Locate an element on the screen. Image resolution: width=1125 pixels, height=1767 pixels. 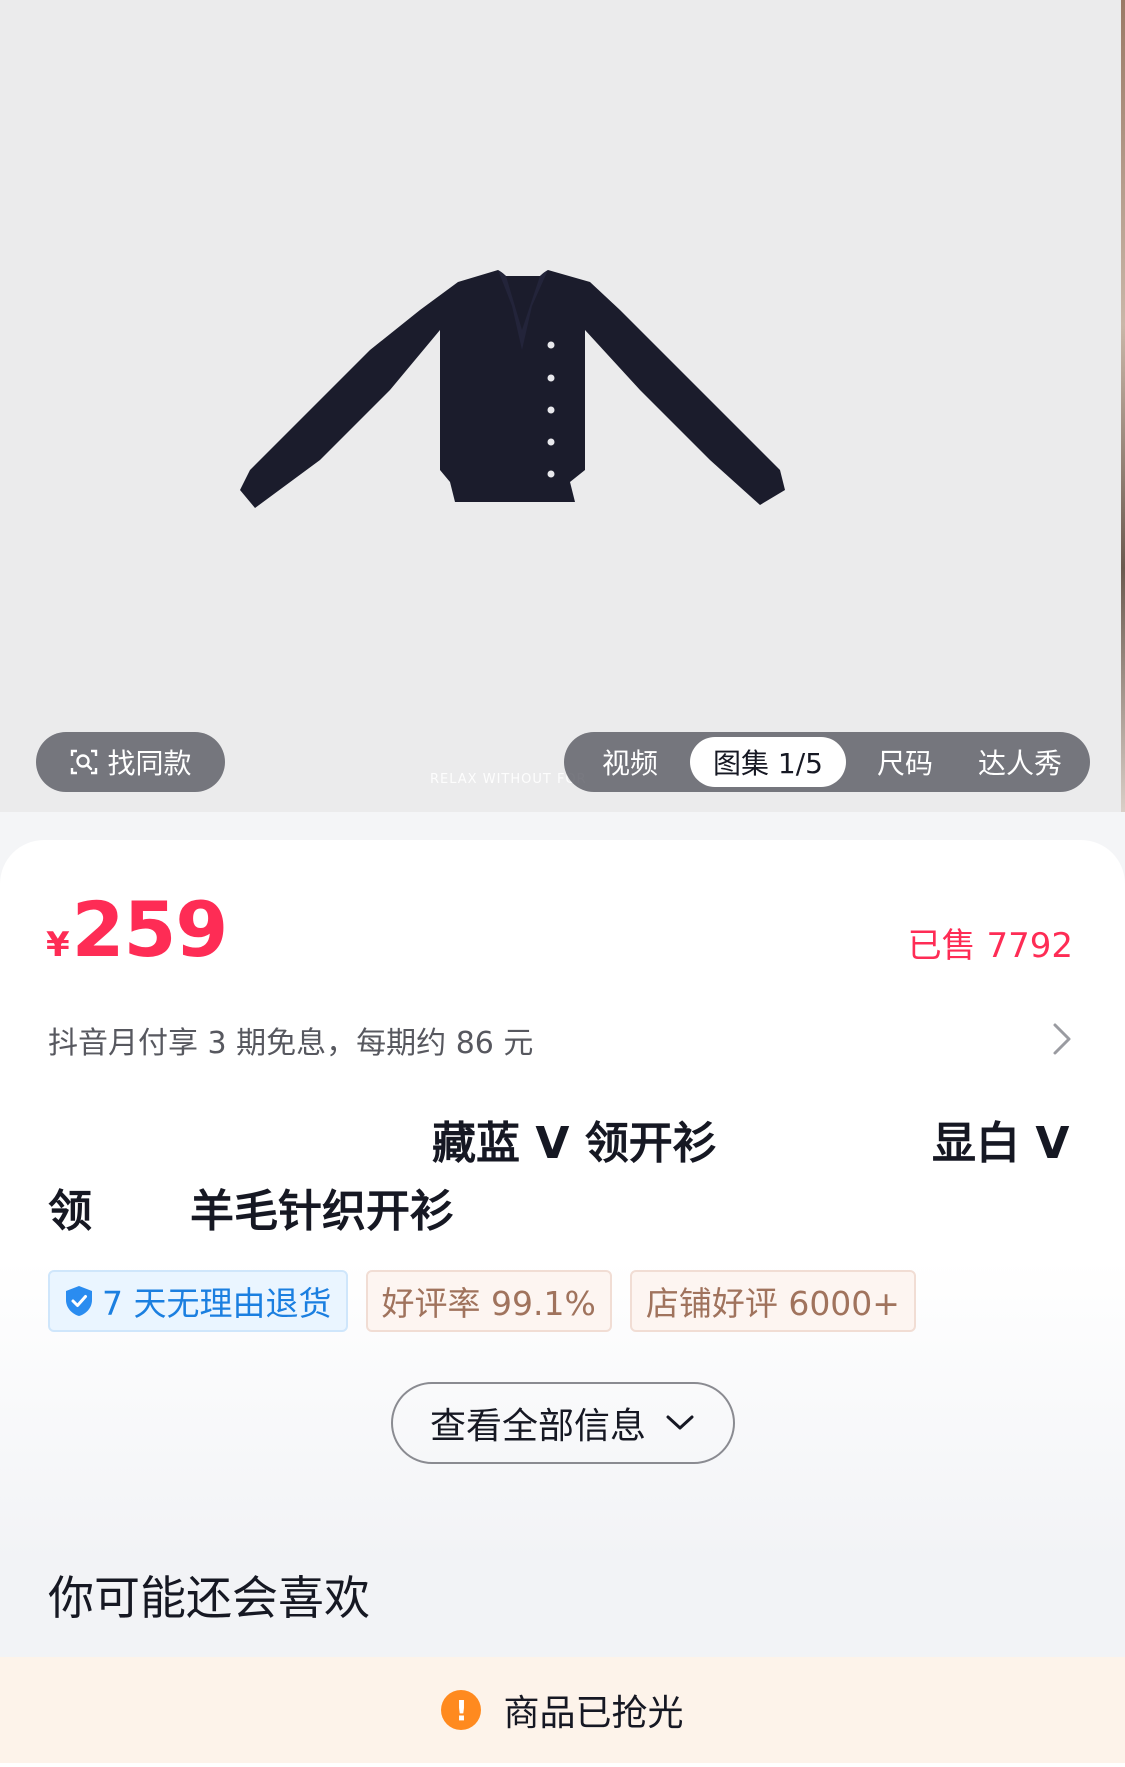
view-all-label: 查看全部信息 is located at coordinates (537, 1426).